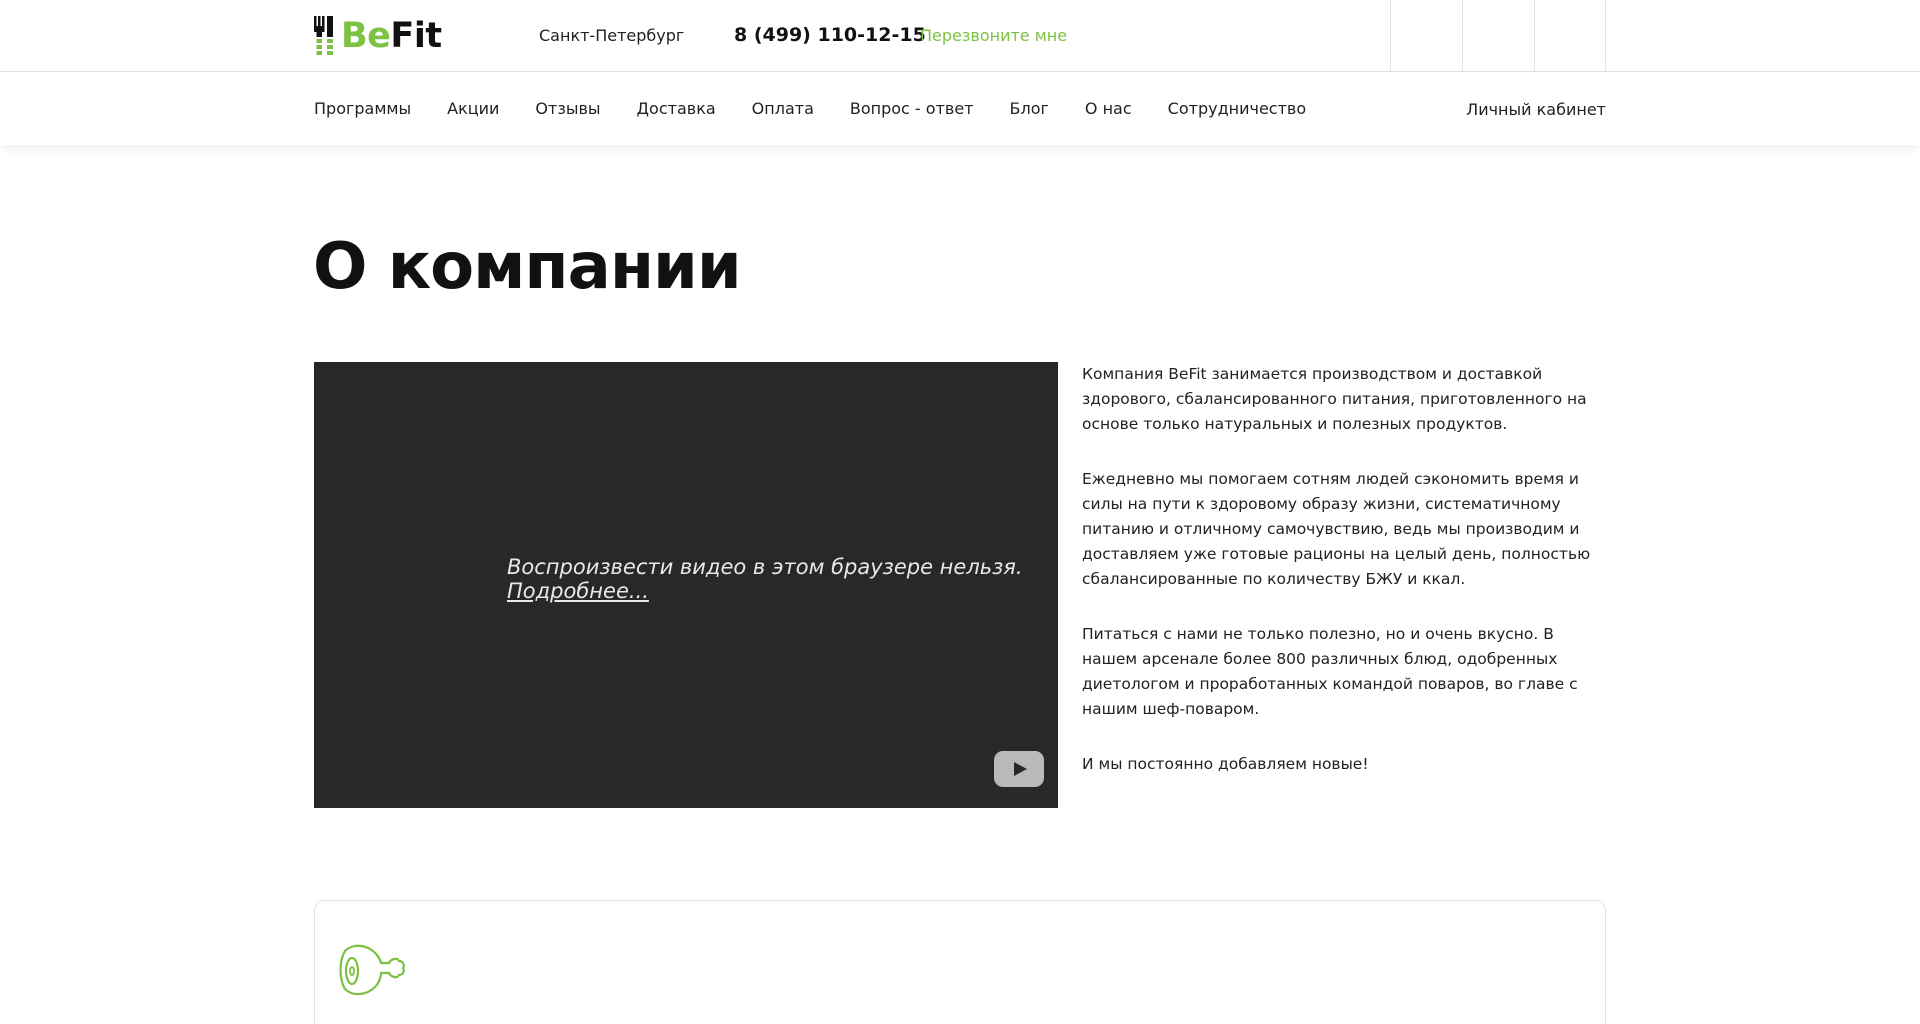 The image size is (1920, 1024). What do you see at coordinates (372, 970) in the screenshot?
I see `meat-leg-icon` at bounding box center [372, 970].